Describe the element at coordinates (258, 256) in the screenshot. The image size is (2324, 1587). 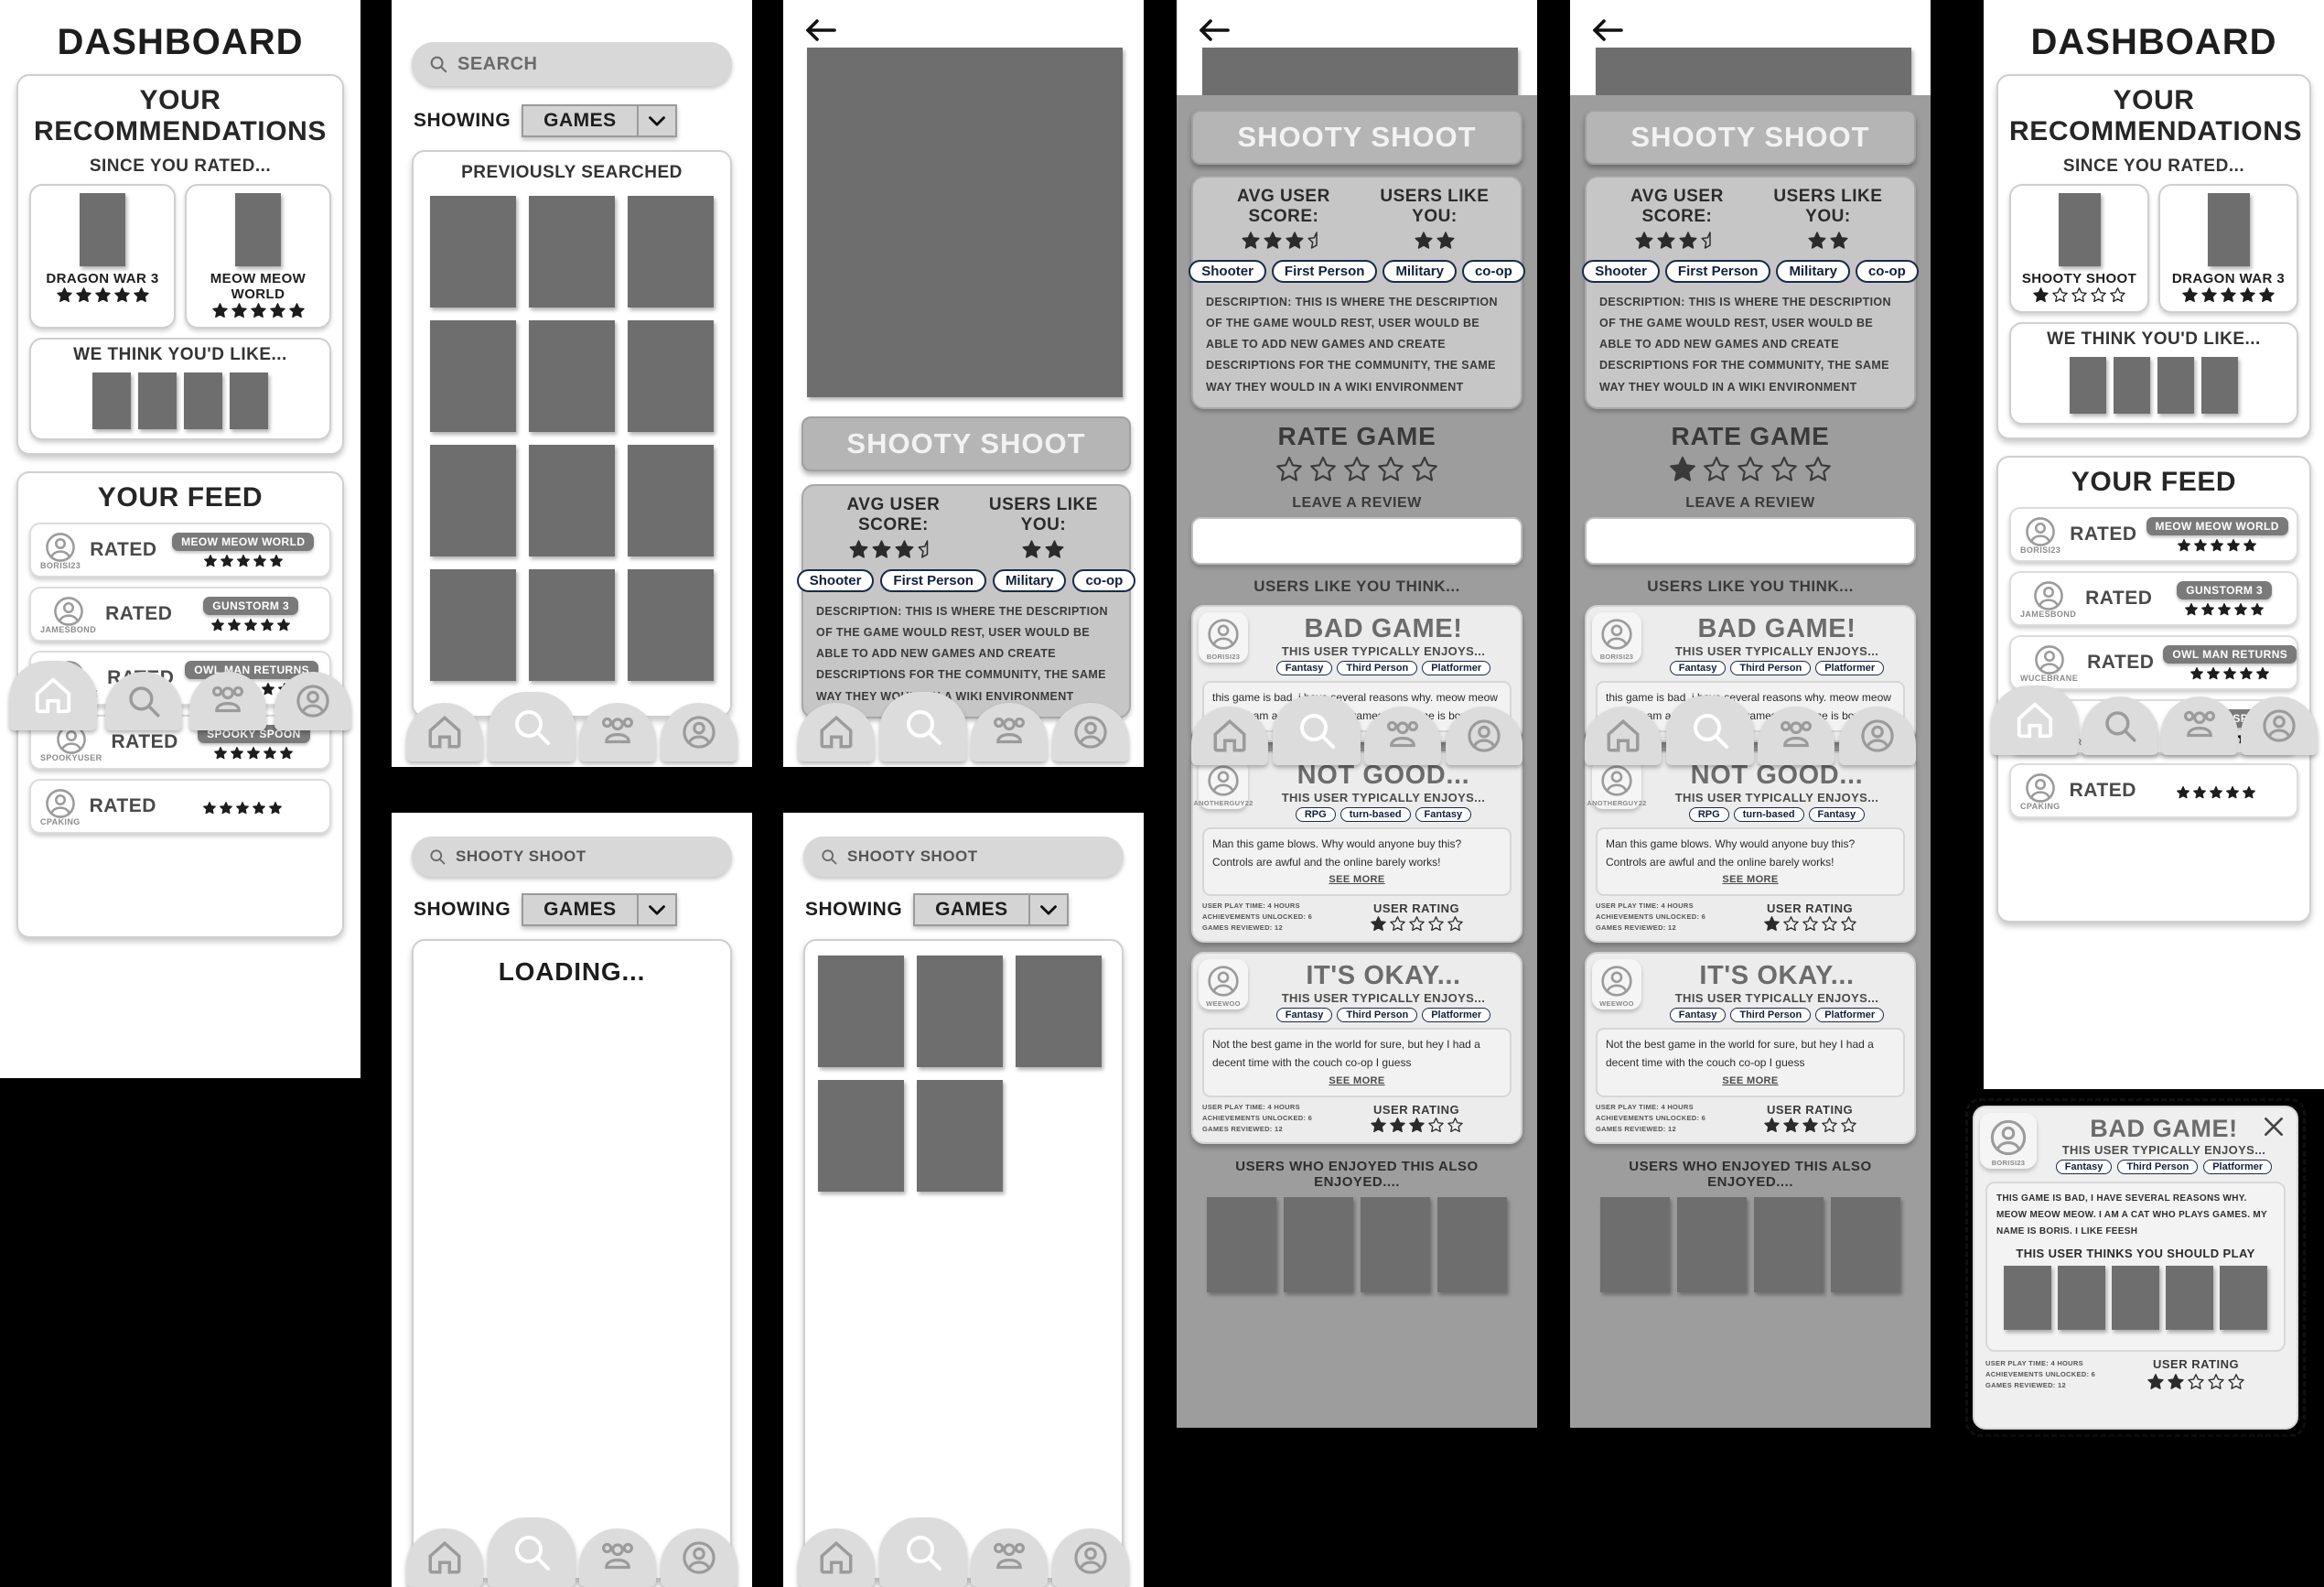
I see `rated-game-card: MEOW MEOW WORLD` at that location.